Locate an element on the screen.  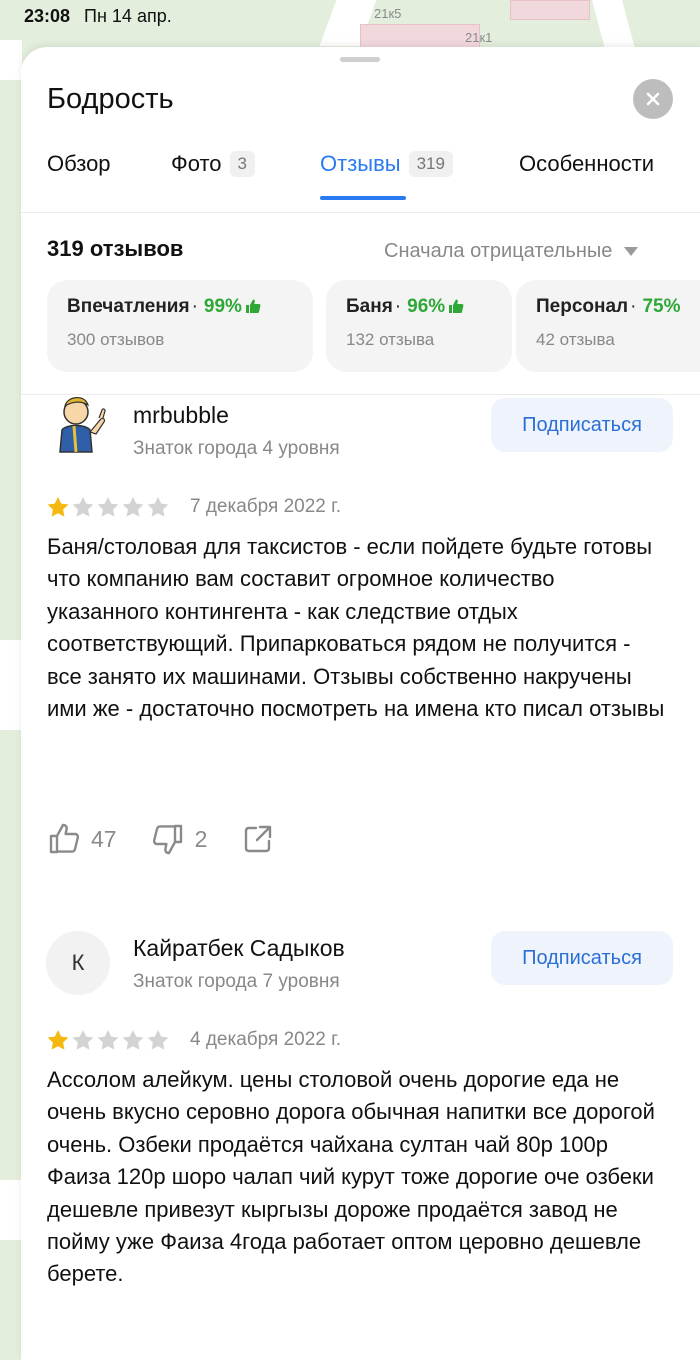
review-author: mrbubble is located at coordinates (181, 415).